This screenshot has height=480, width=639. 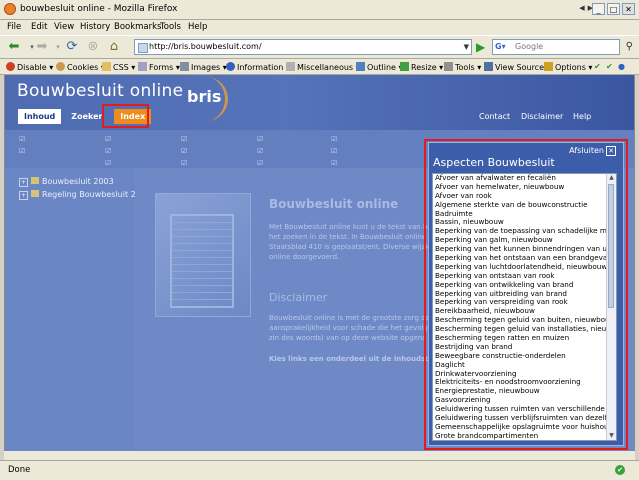 What do you see at coordinates (40, 116) in the screenshot?
I see `tab-inhoud: Inhoud` at bounding box center [40, 116].